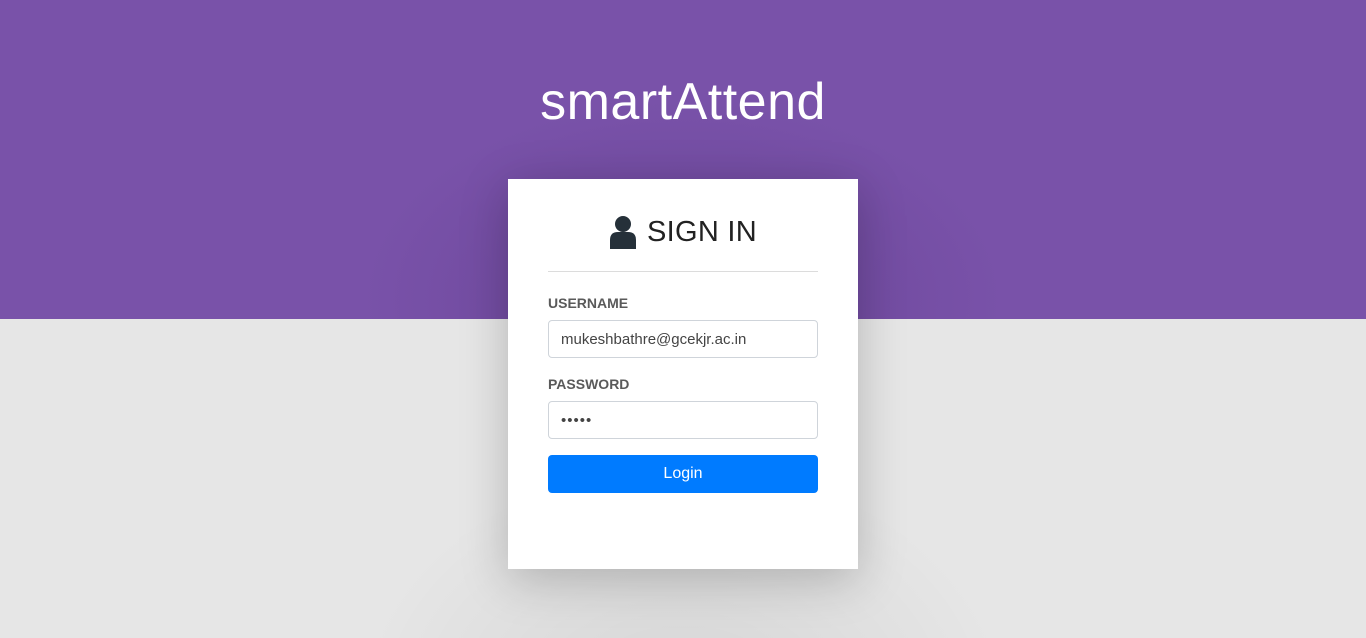 Image resolution: width=1366 pixels, height=638 pixels. Describe the element at coordinates (588, 303) in the screenshot. I see `username-label: USERNAME` at that location.